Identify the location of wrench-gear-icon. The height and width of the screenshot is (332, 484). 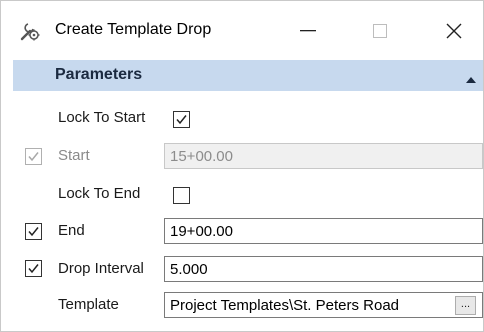
(30, 31).